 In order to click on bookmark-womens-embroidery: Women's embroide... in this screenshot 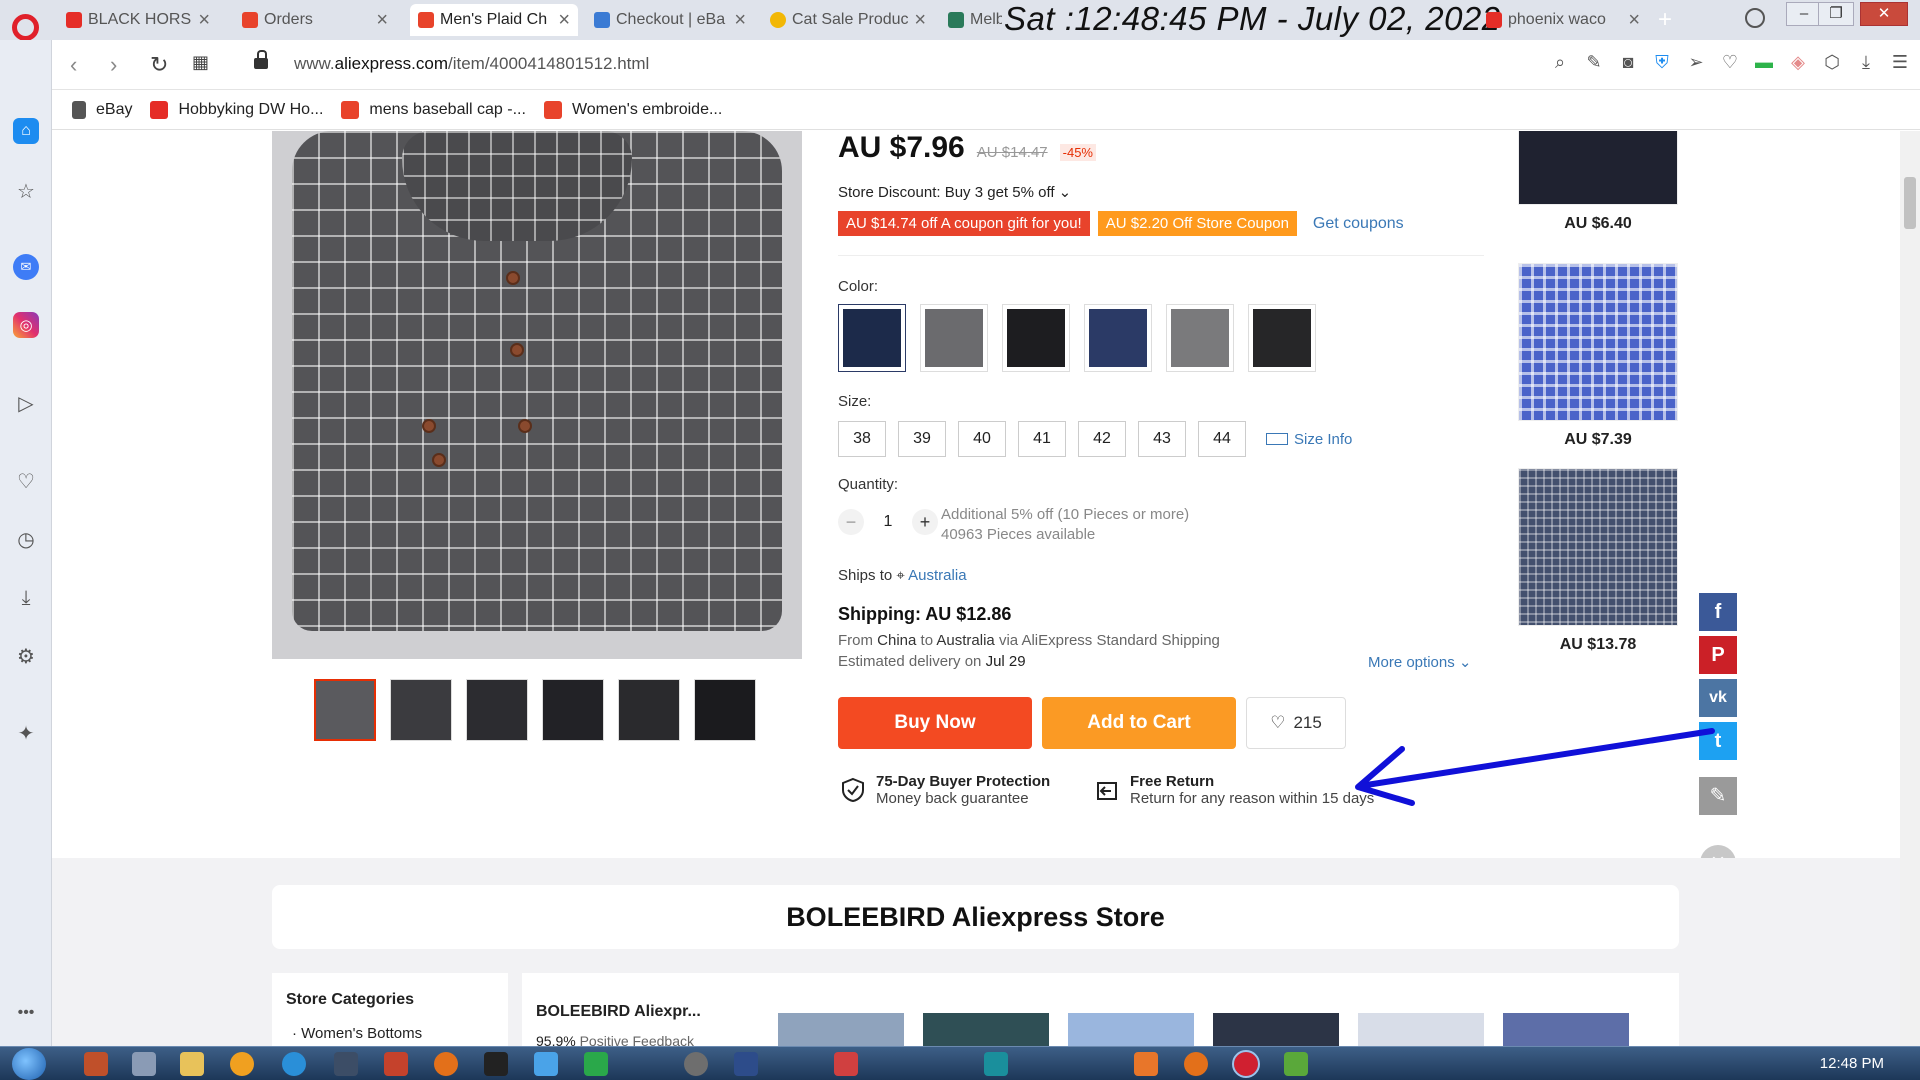, I will do `click(632, 109)`.